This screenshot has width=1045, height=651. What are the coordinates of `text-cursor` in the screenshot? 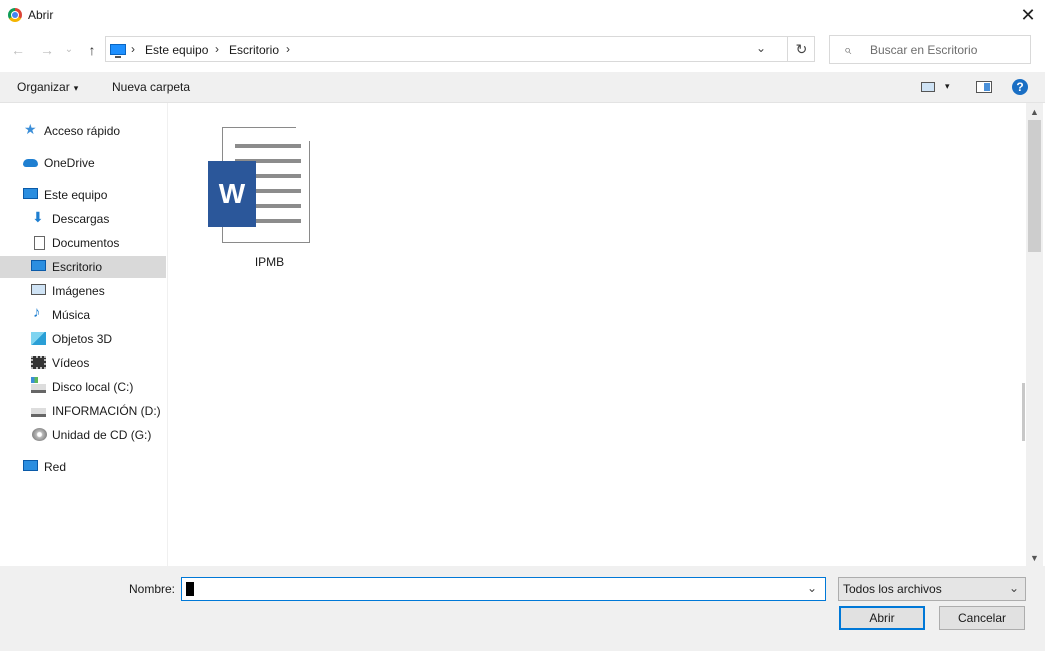 It's located at (190, 589).